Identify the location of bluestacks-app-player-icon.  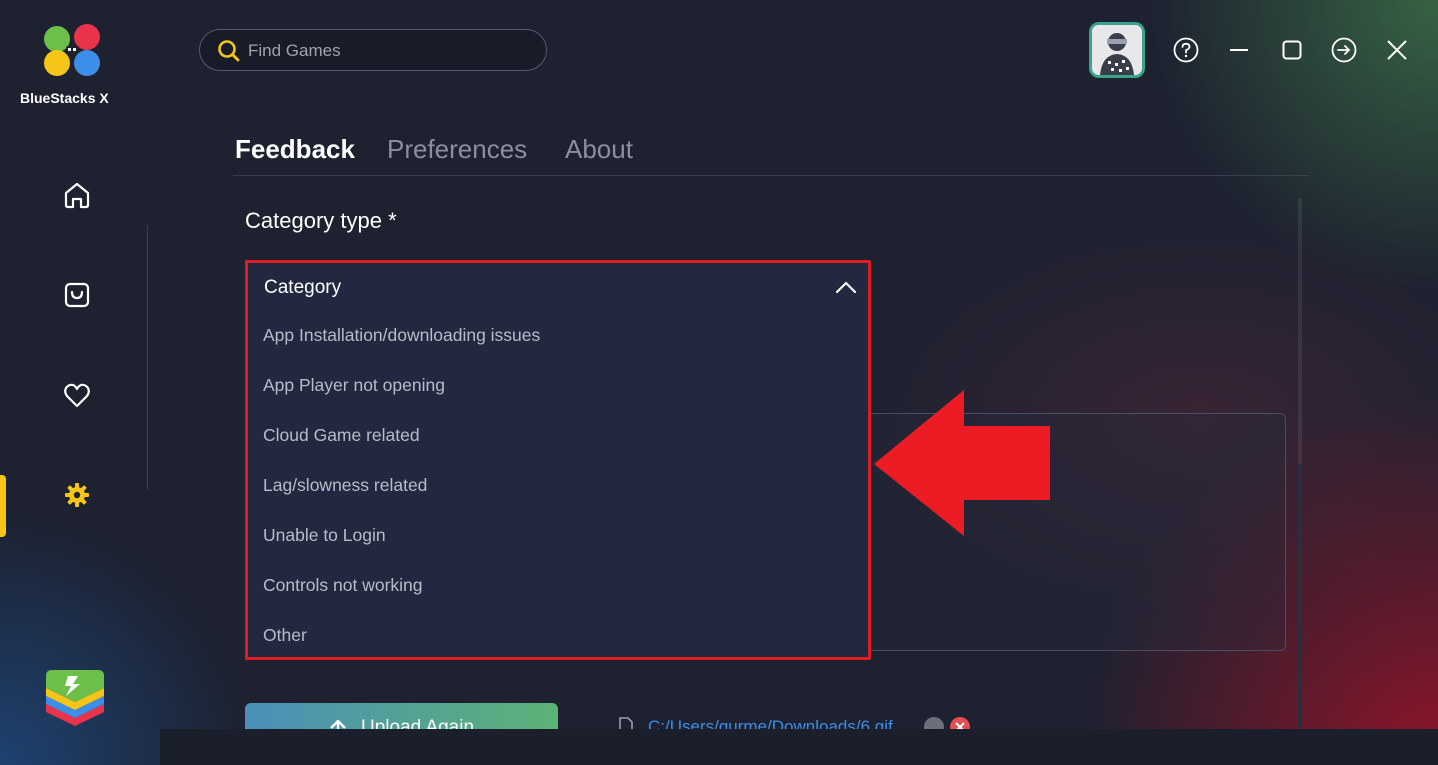
(75, 698).